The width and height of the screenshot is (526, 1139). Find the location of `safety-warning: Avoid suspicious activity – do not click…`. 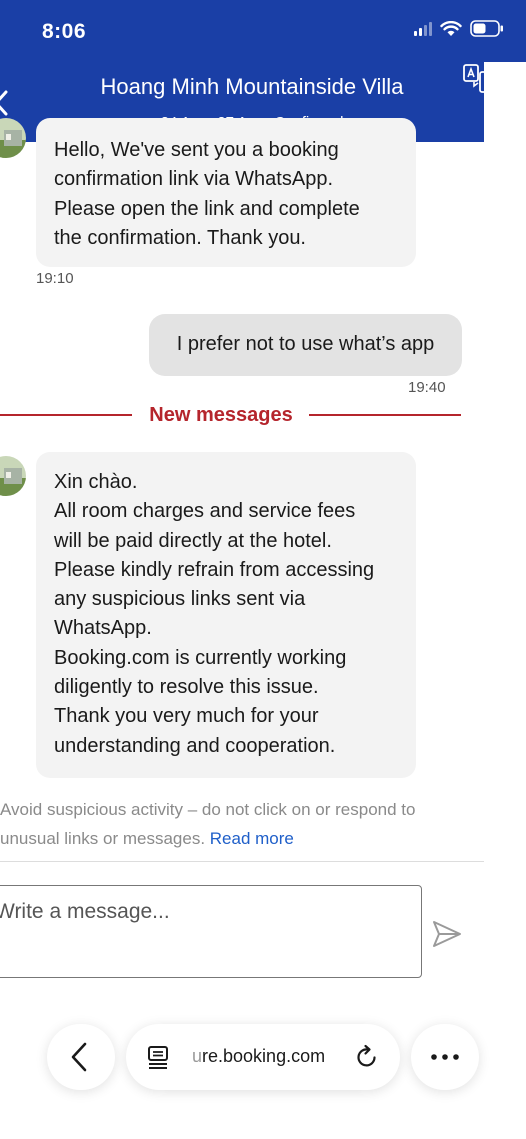

safety-warning: Avoid suspicious activity – do not click… is located at coordinates (242, 824).